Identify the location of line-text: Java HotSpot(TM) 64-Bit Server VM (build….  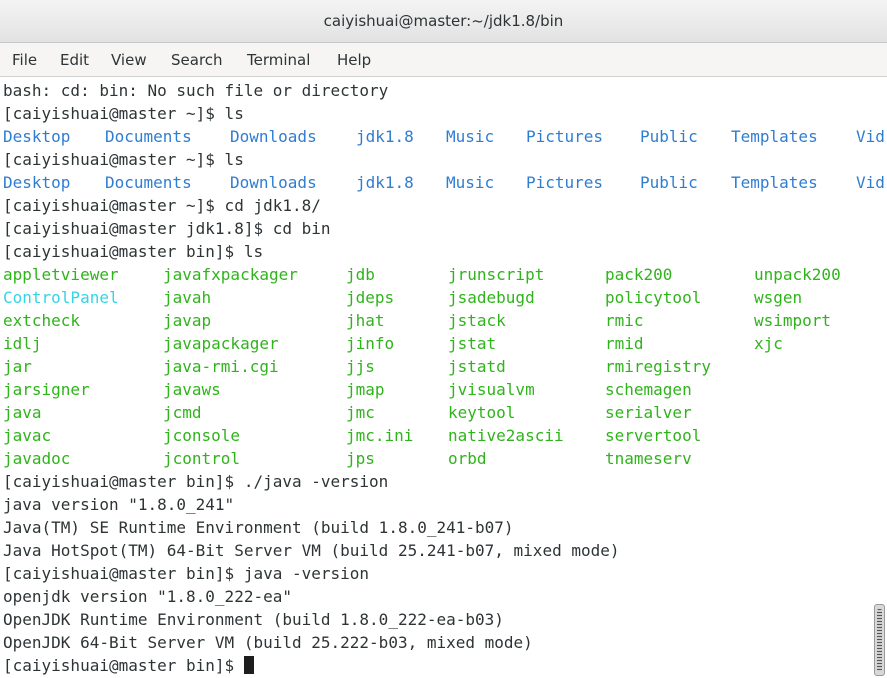
(311, 550).